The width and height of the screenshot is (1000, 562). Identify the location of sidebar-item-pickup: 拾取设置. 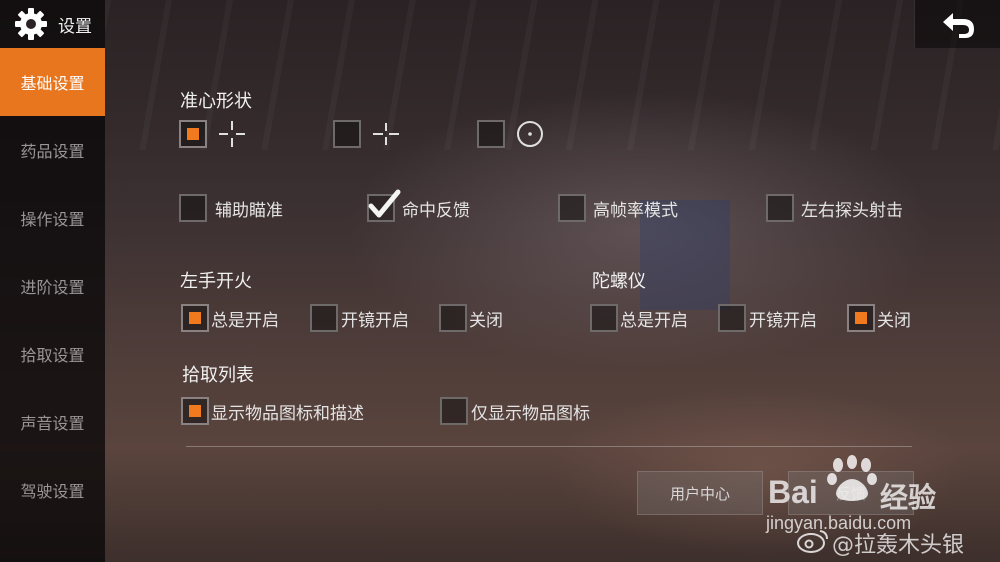
(52, 354).